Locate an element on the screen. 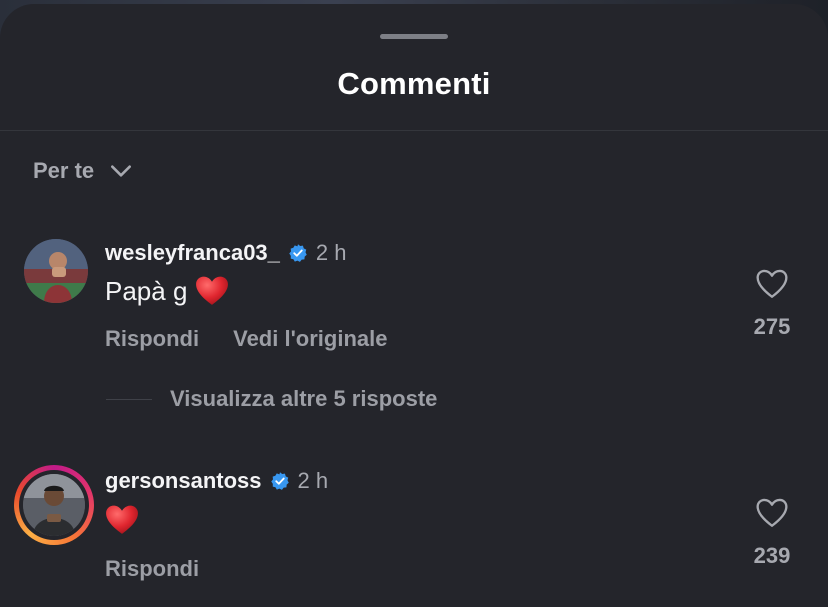 Image resolution: width=828 pixels, height=607 pixels. username: gersonsantoss is located at coordinates (183, 481).